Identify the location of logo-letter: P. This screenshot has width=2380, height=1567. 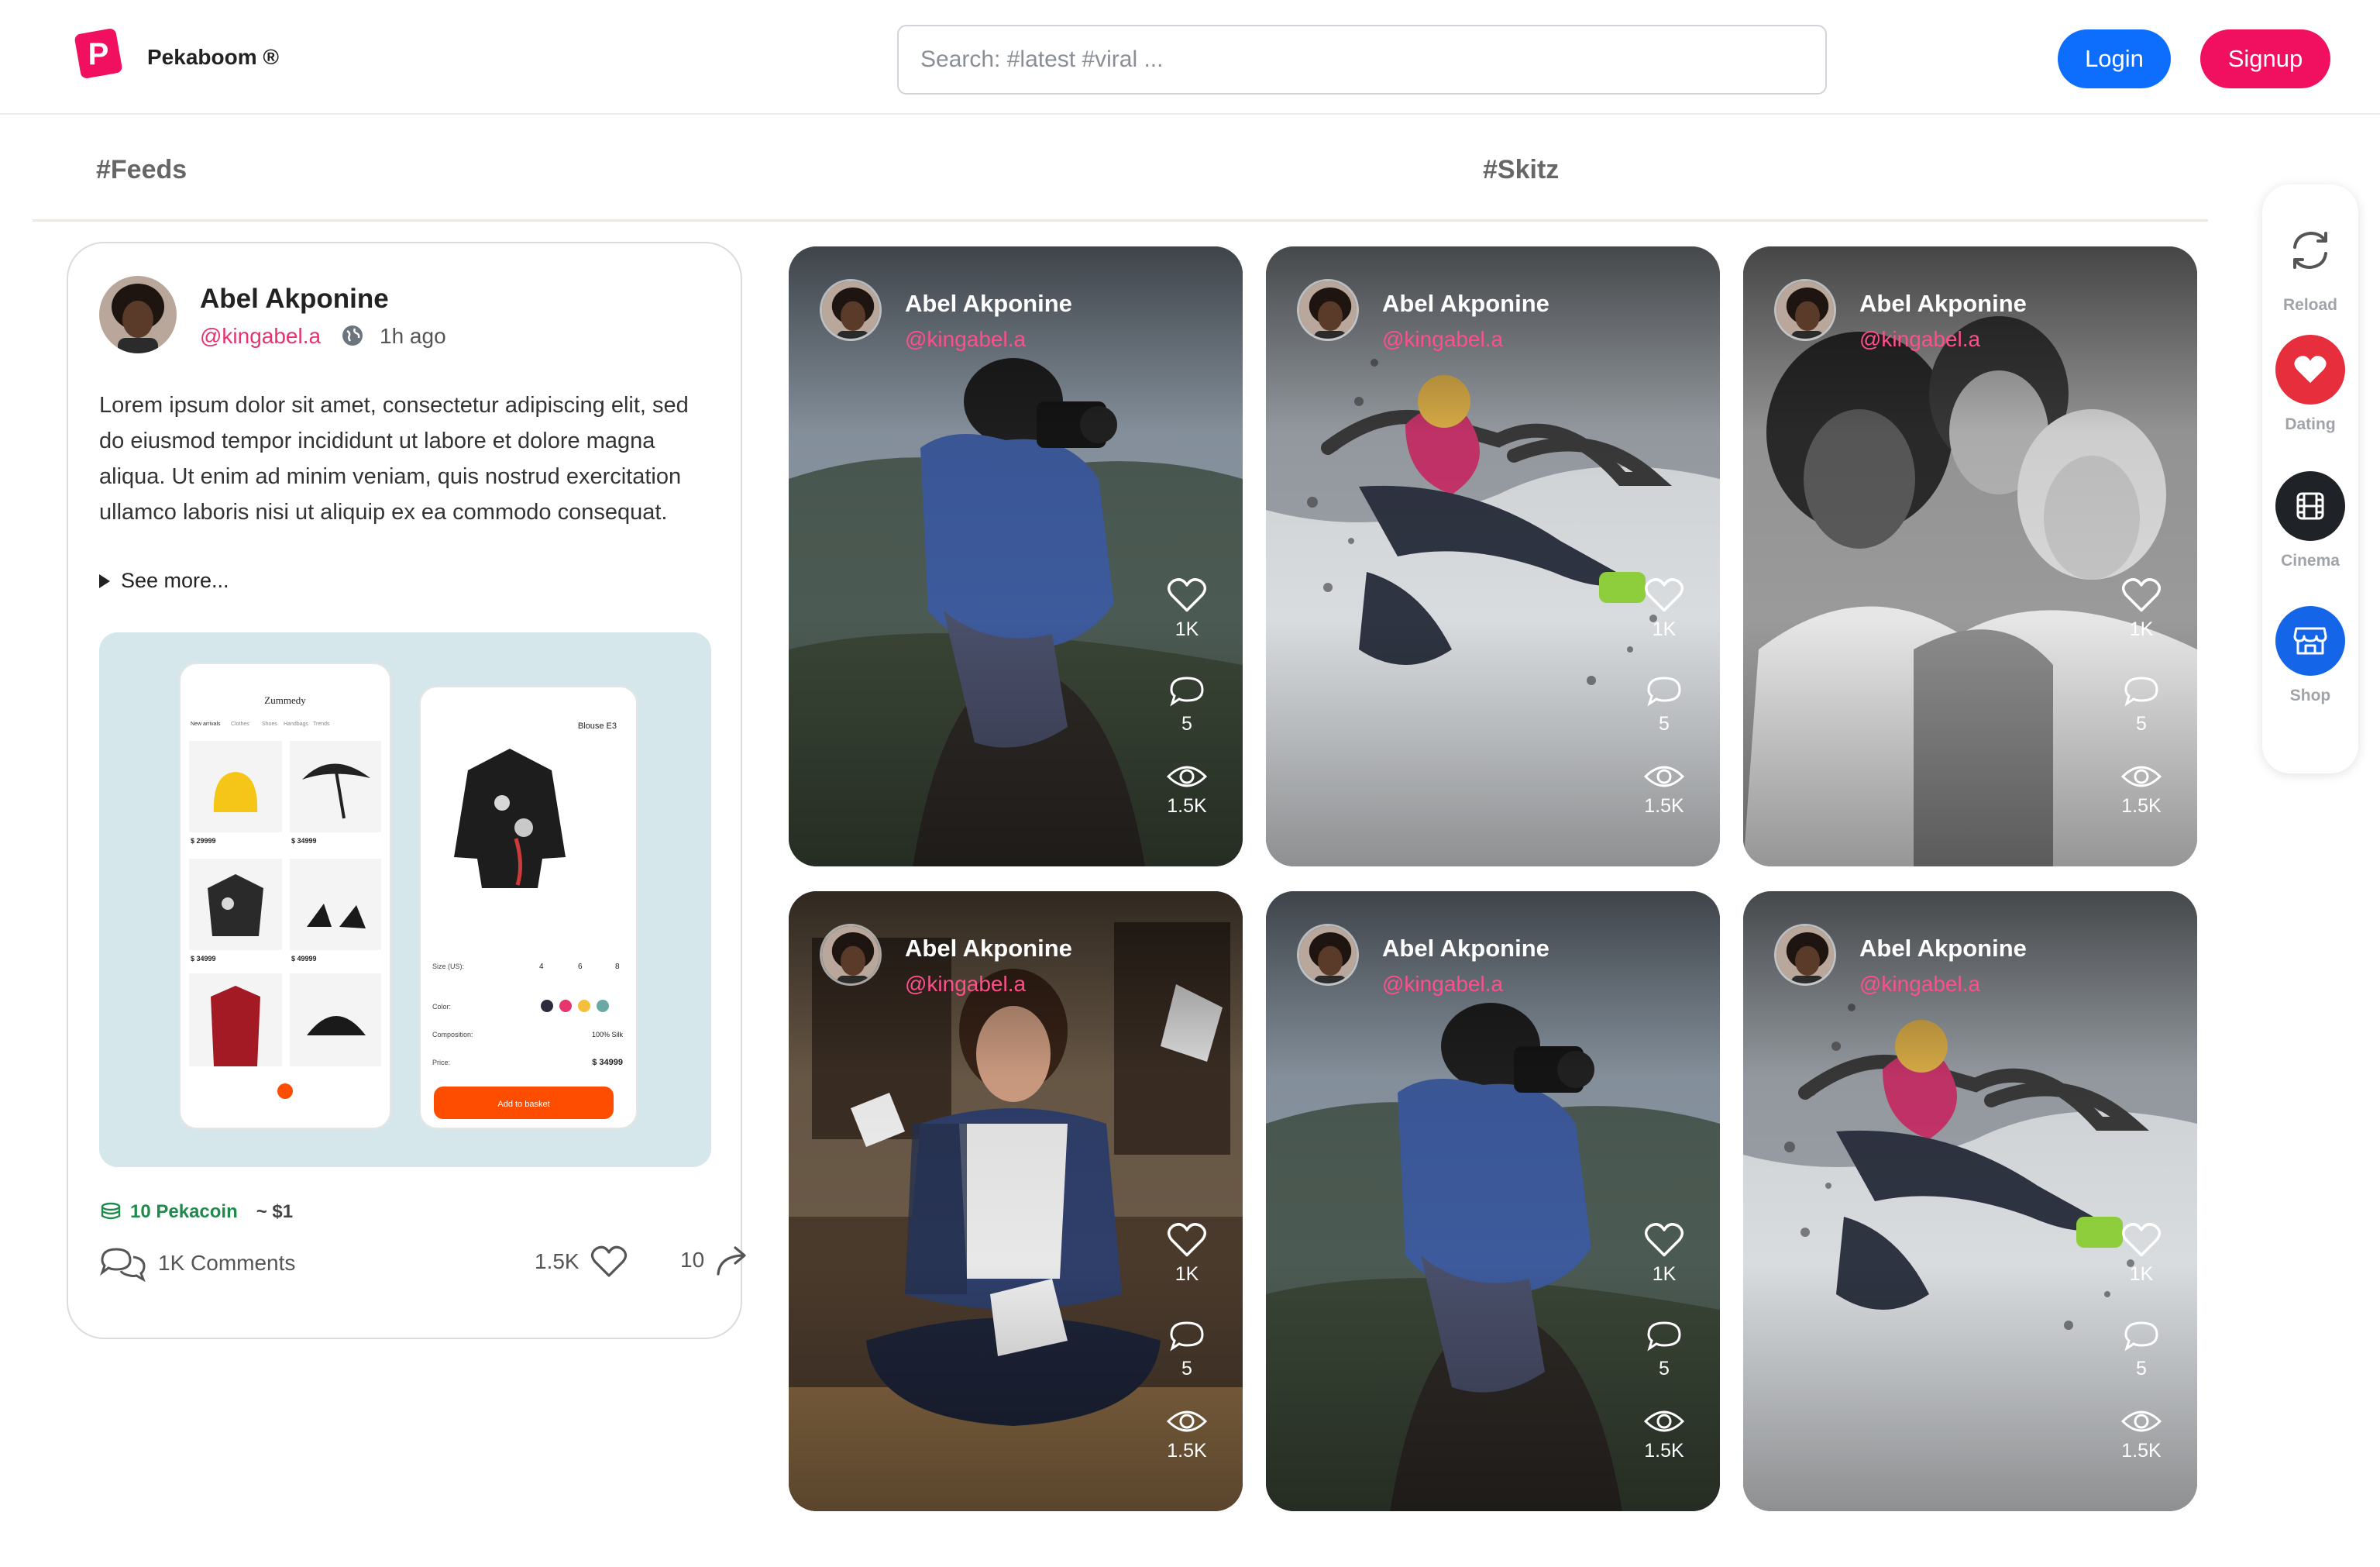
(98, 54).